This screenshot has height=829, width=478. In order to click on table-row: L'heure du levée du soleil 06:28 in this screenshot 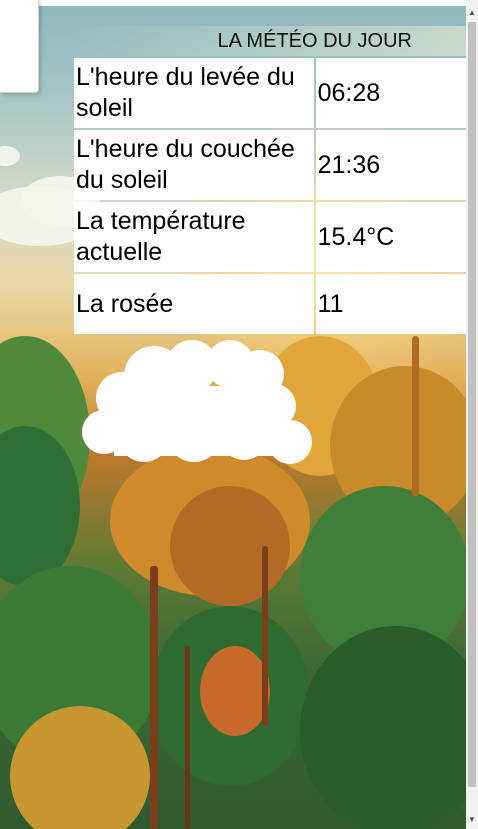, I will do `click(270, 93)`.